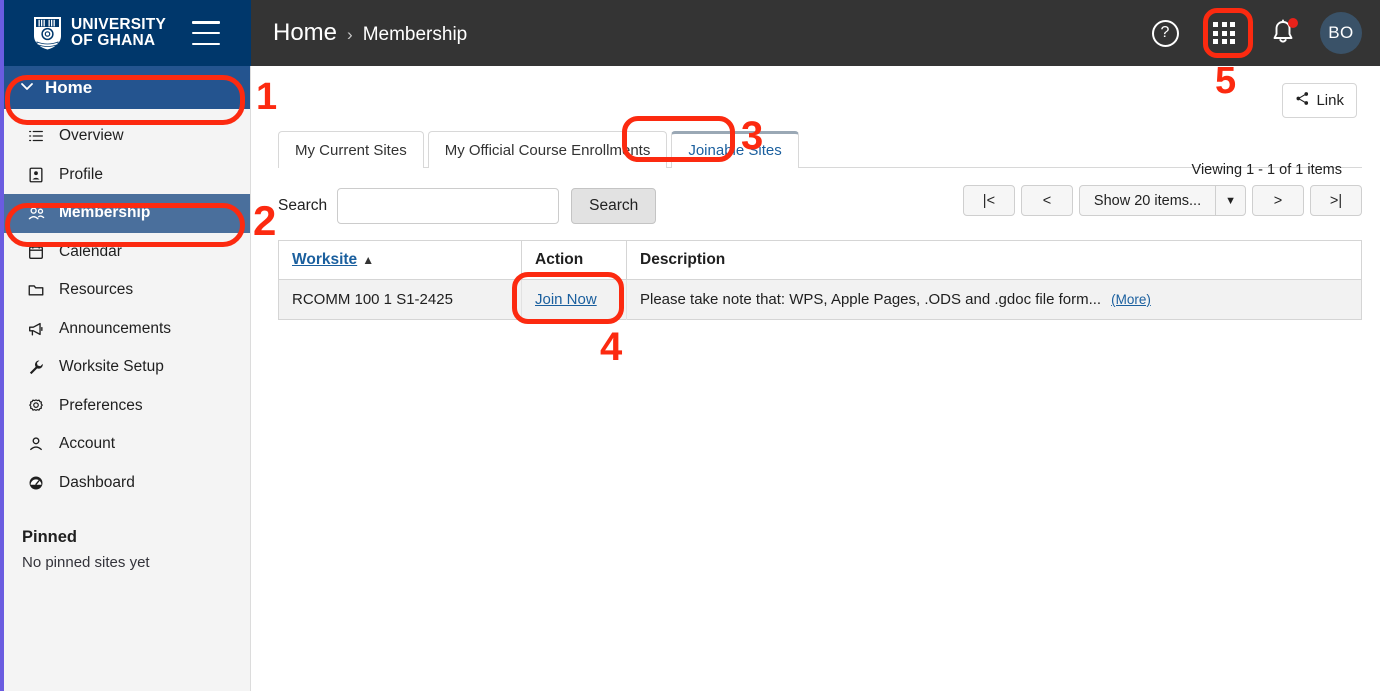 The image size is (1380, 691). I want to click on pagination-prev-button: <, so click(1046, 200).